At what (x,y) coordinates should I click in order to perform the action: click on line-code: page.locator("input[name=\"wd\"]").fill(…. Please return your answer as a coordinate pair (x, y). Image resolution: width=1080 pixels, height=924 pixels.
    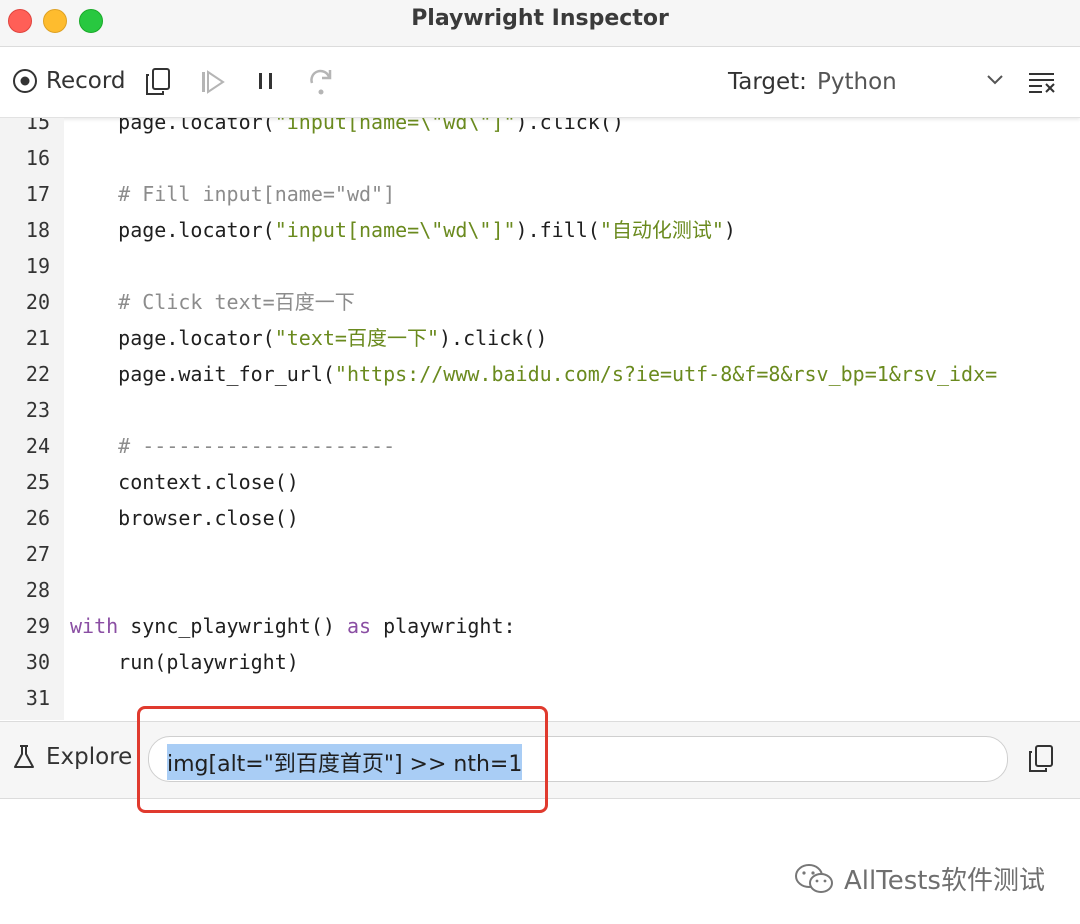
    Looking at the image, I should click on (403, 230).